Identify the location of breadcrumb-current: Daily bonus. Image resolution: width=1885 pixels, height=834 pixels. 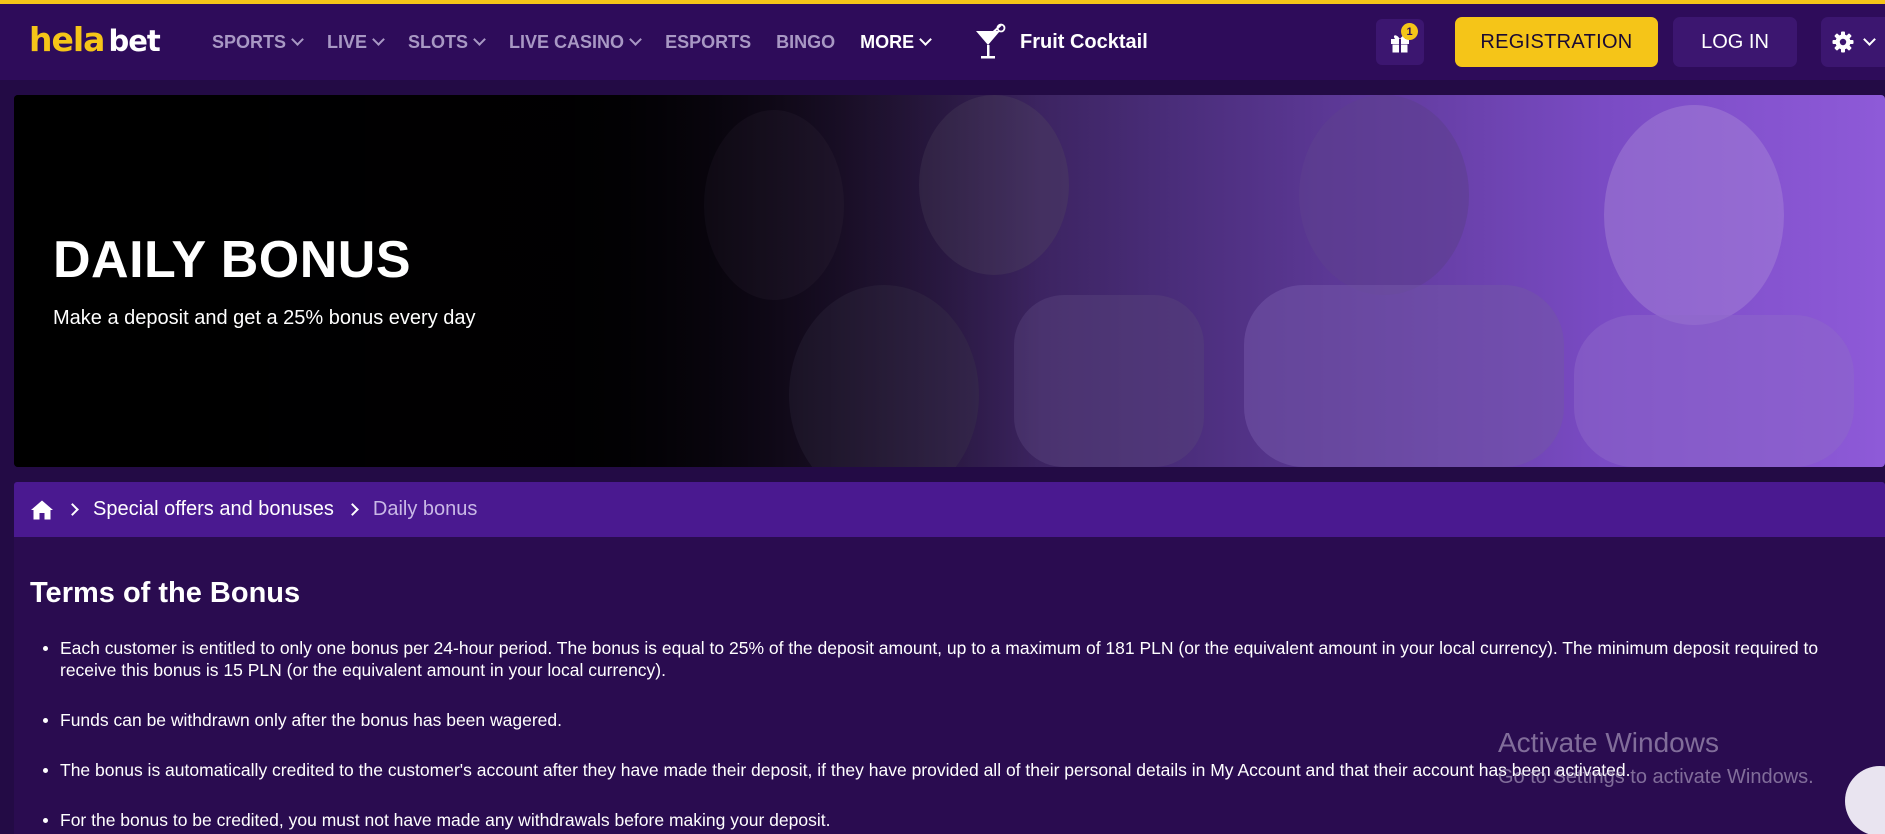
(425, 509).